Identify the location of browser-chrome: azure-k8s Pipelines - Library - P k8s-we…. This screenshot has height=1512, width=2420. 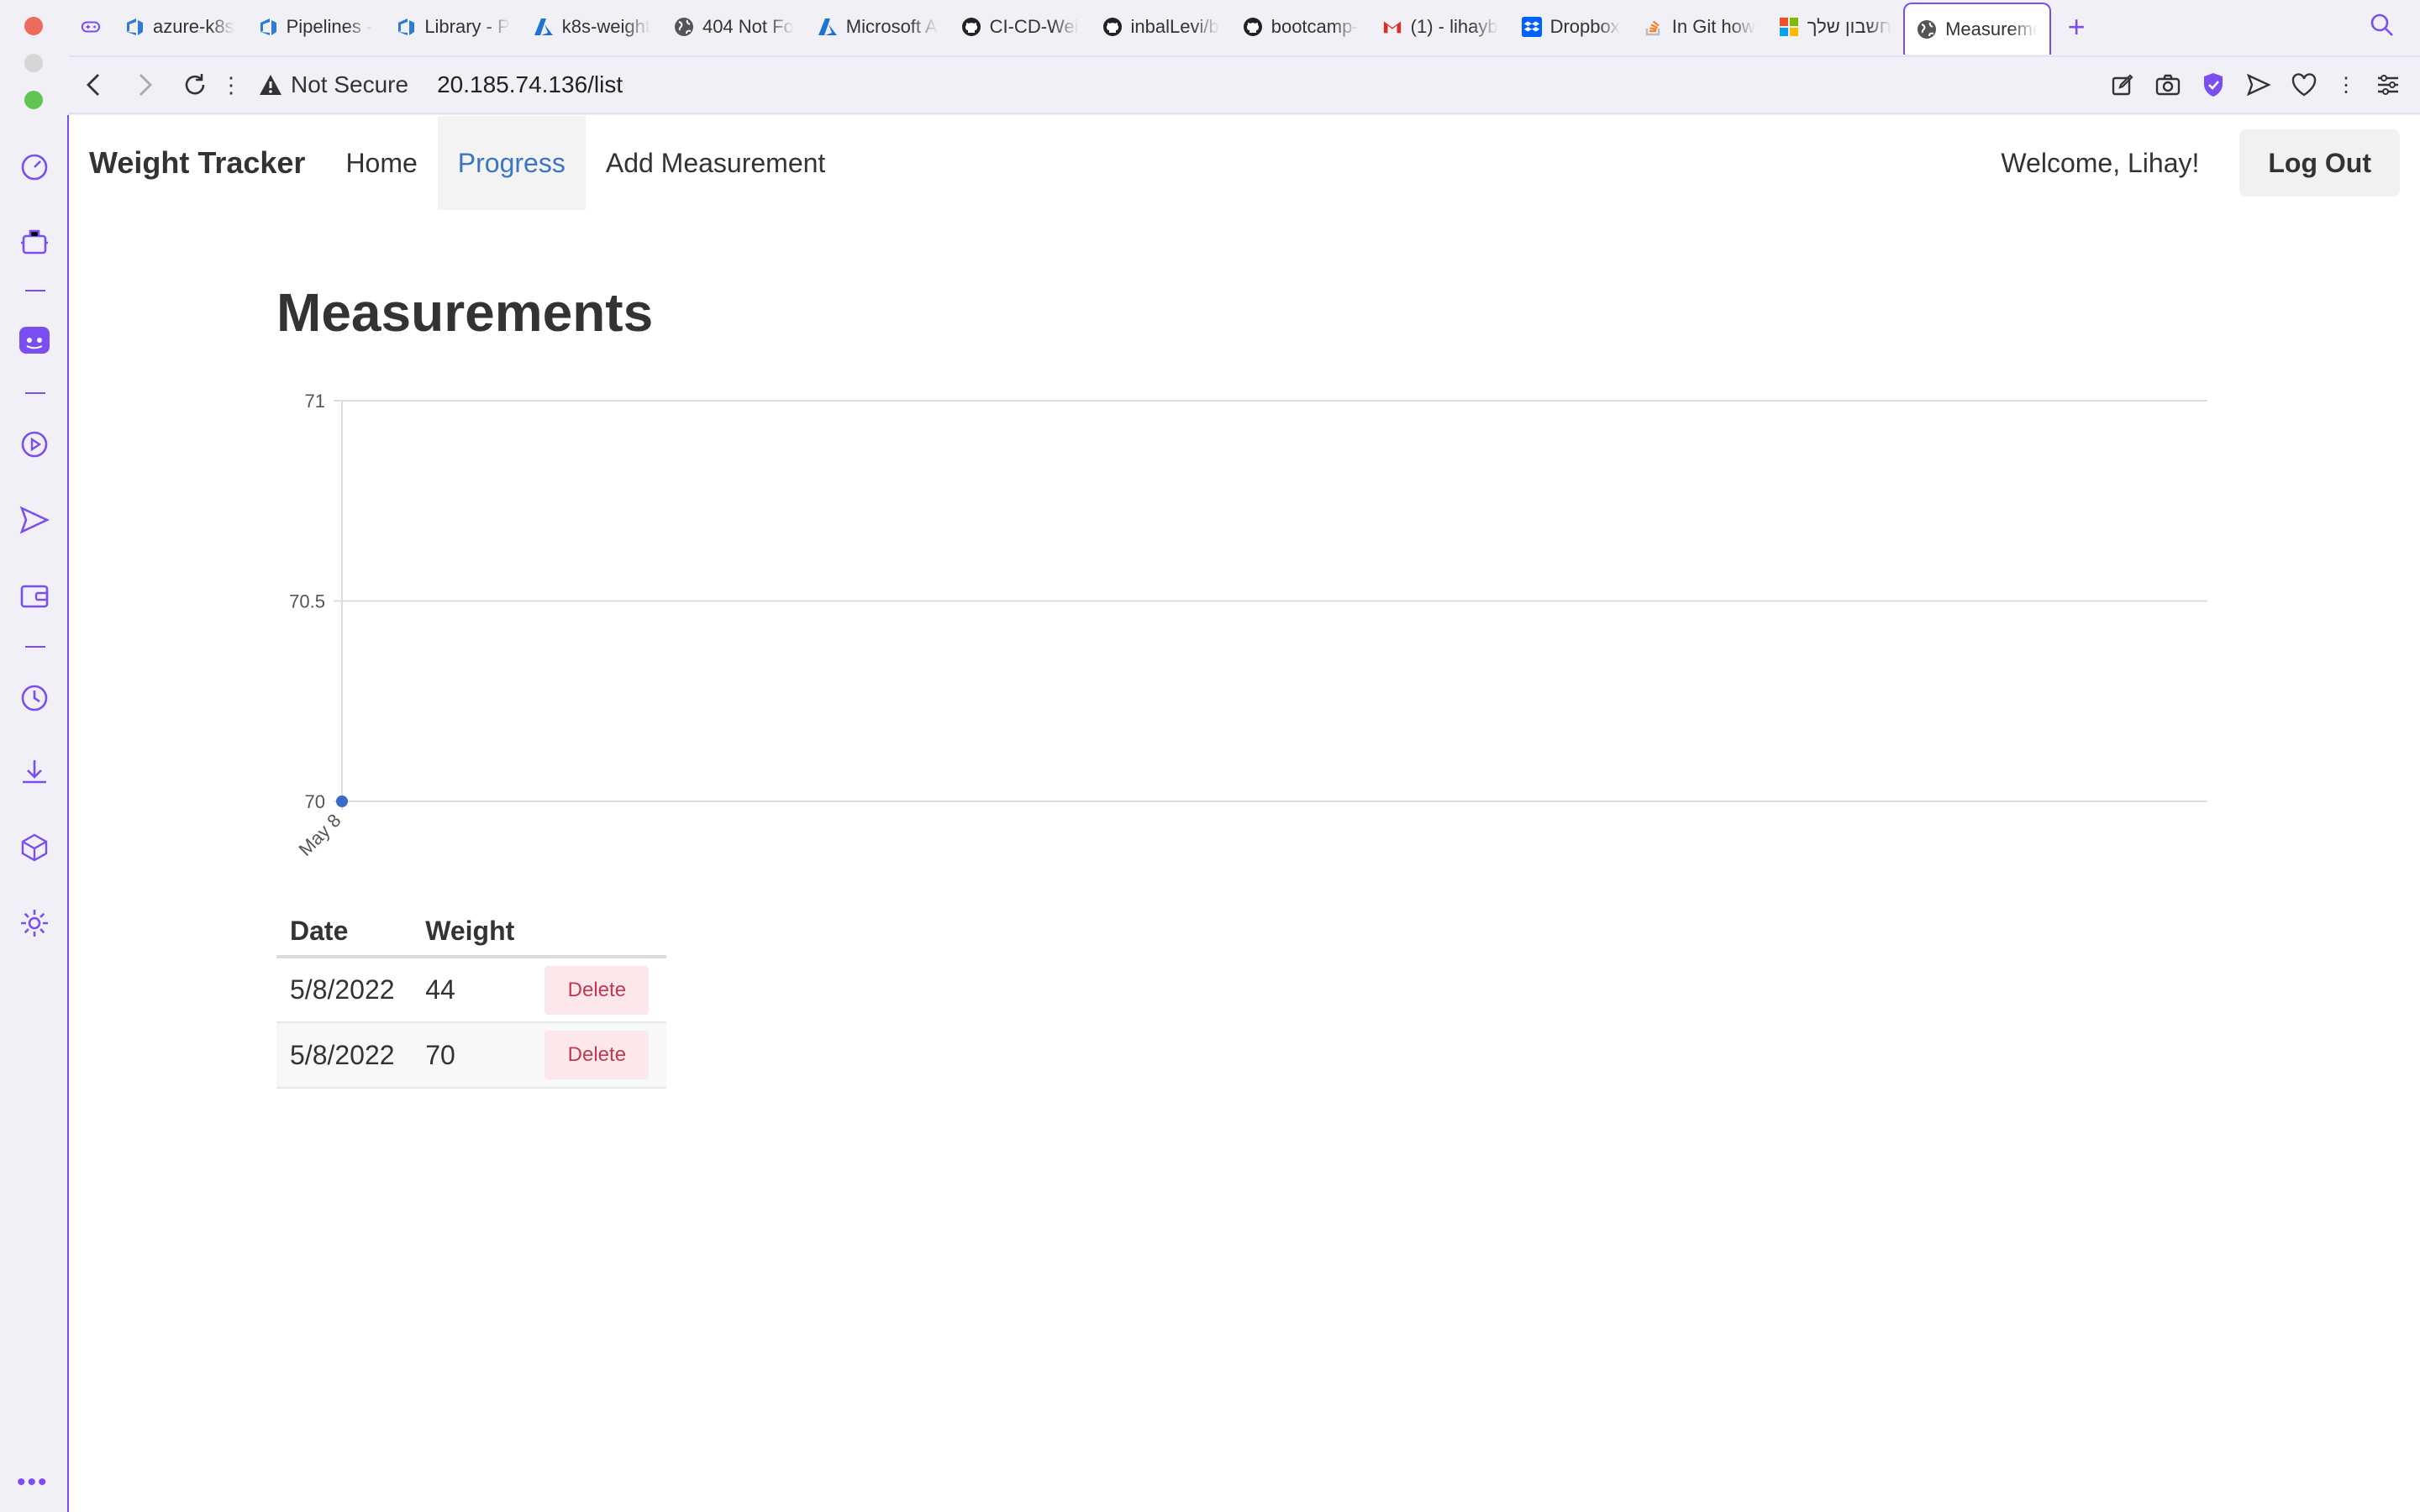
(1210, 57).